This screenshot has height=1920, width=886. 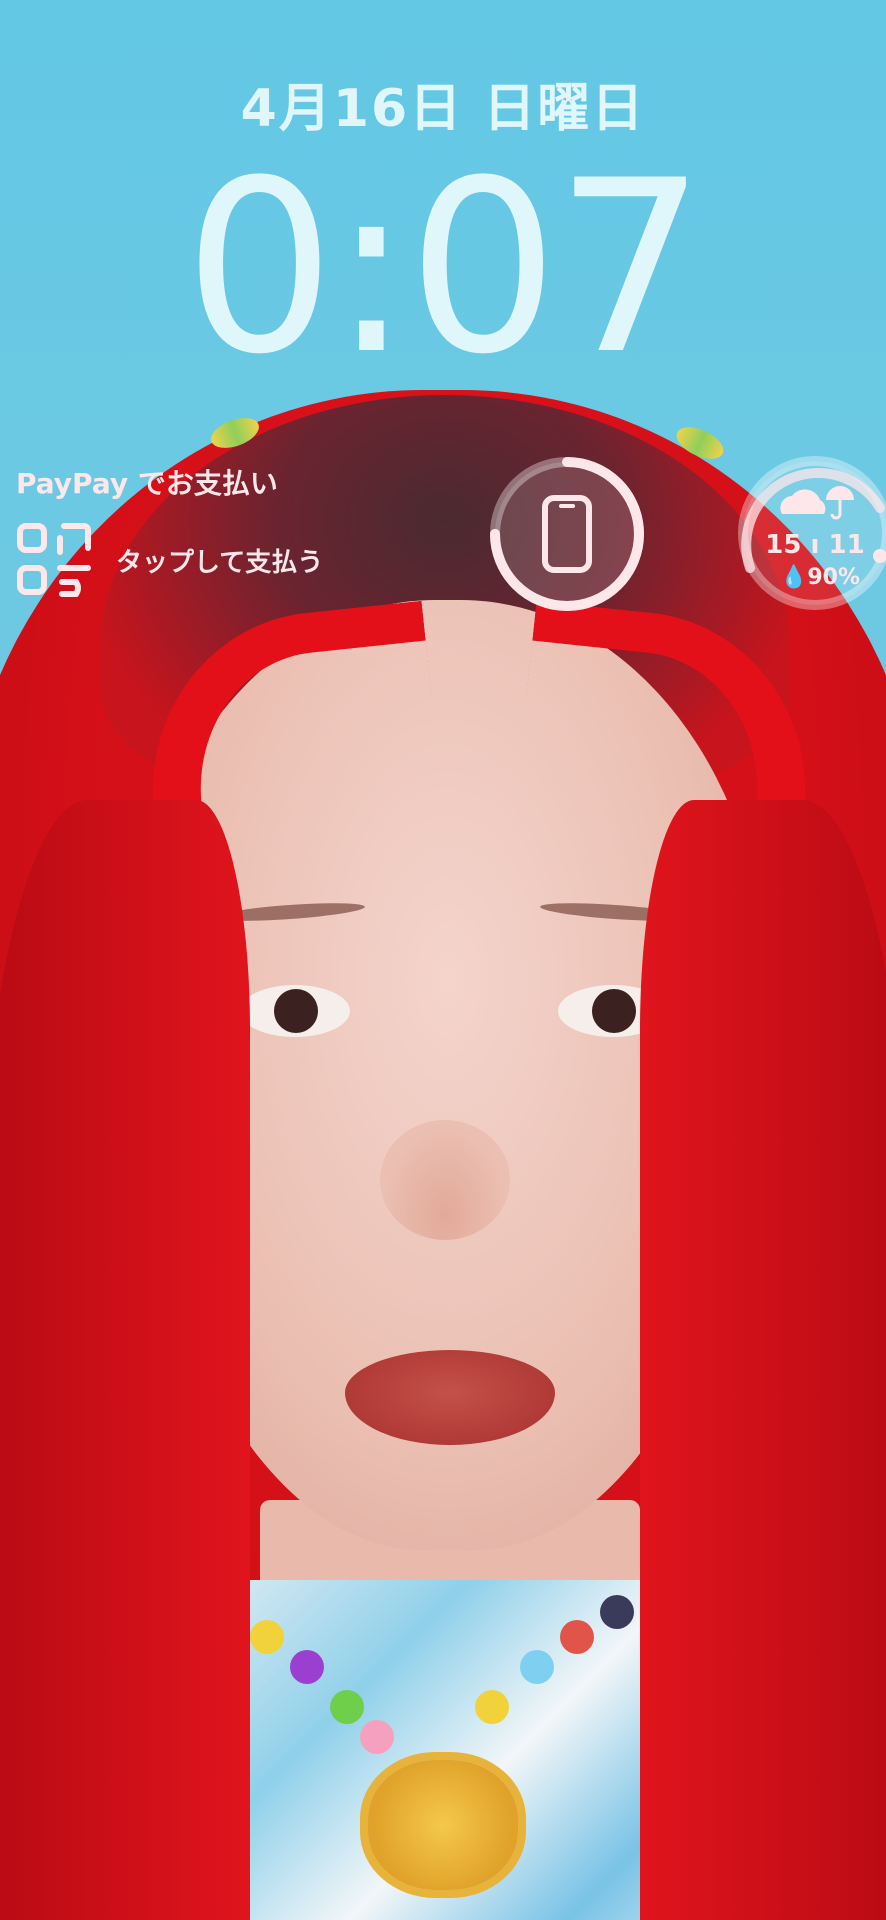 I want to click on paypay-widget: PayPay でお支払い タップして支払う, so click(x=196, y=532).